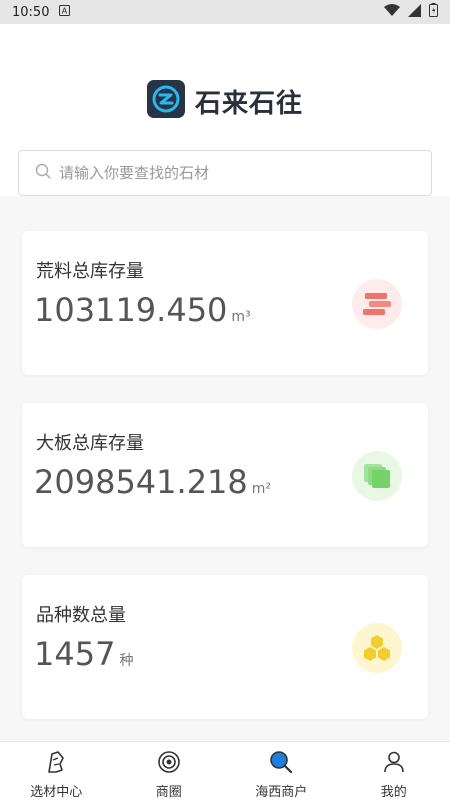 The width and height of the screenshot is (450, 800). Describe the element at coordinates (225, 12) in the screenshot. I see `status-bar: 10:50 A` at that location.